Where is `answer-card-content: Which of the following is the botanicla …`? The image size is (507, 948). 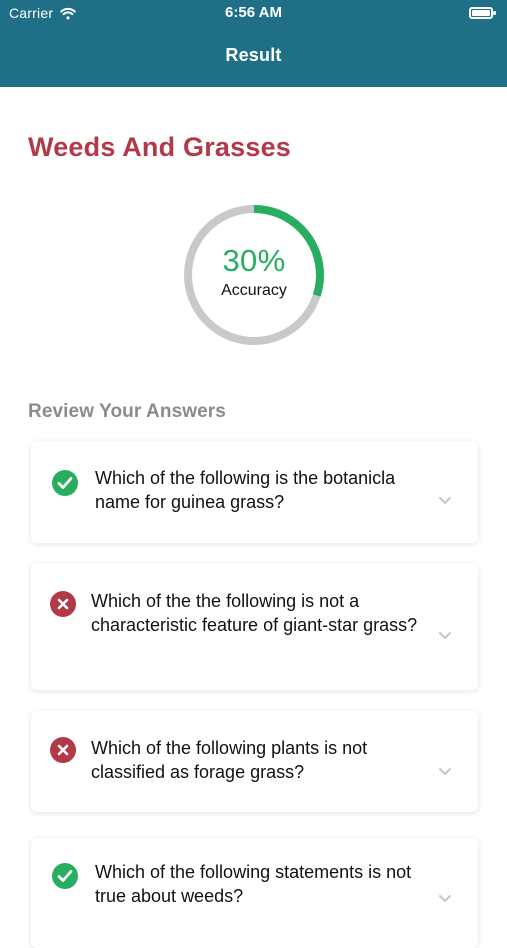
answer-card-content: Which of the following is the botanicla … is located at coordinates (254, 492).